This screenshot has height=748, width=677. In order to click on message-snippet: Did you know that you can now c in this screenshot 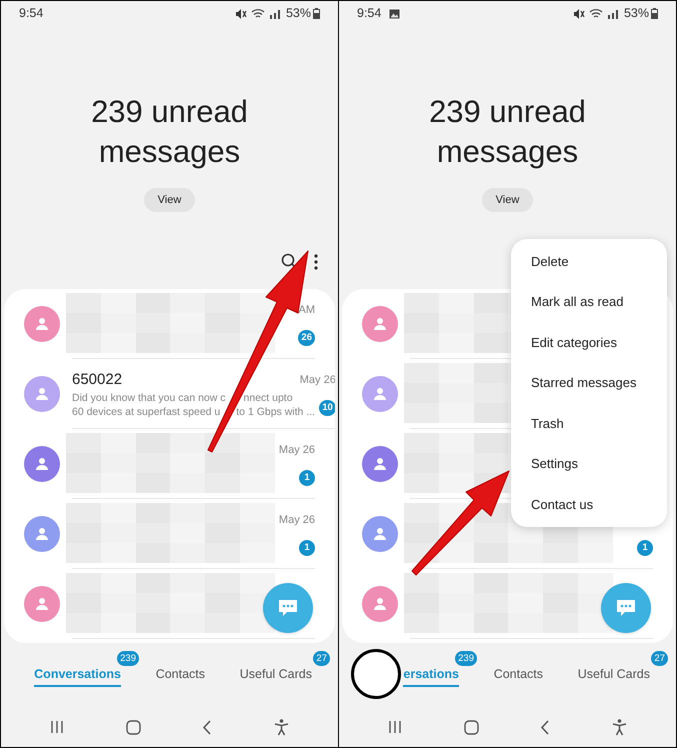, I will do `click(149, 398)`.